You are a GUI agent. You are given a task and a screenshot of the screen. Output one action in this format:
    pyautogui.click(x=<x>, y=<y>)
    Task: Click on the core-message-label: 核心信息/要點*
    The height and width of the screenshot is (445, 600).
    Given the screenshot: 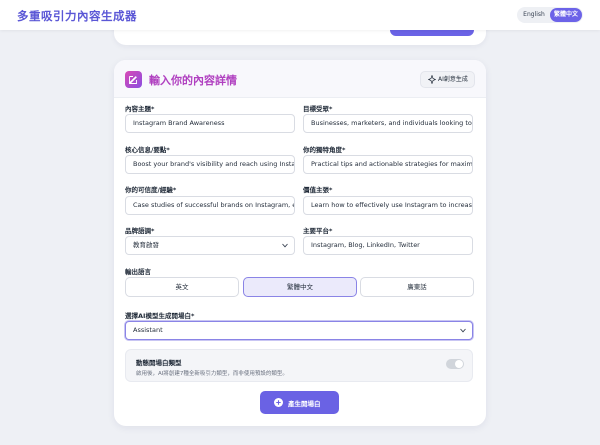 What is the action you would take?
    pyautogui.click(x=147, y=150)
    